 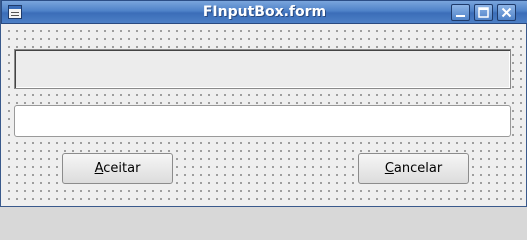 I want to click on input-field, so click(x=262, y=121).